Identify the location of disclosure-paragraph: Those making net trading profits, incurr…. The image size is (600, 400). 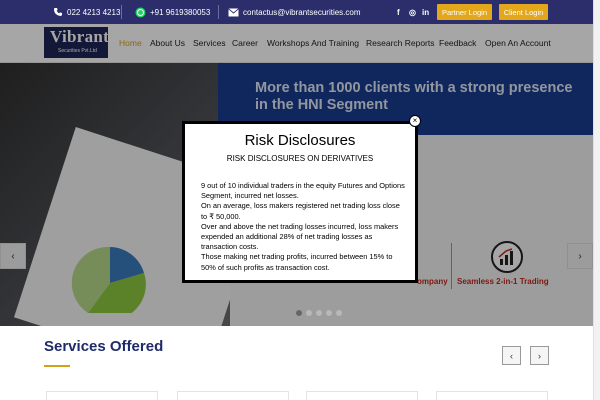
(297, 262).